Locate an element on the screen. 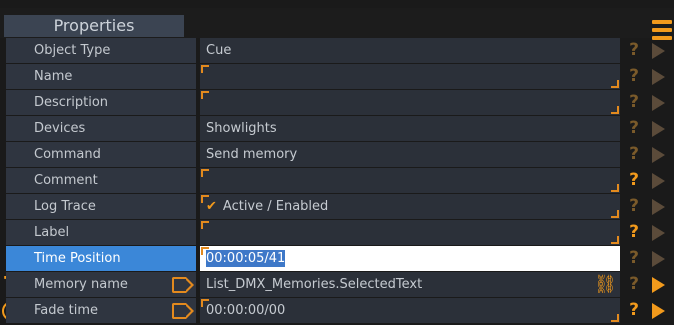 Image resolution: width=674 pixels, height=325 pixels. value-text: Showlights is located at coordinates (241, 128).